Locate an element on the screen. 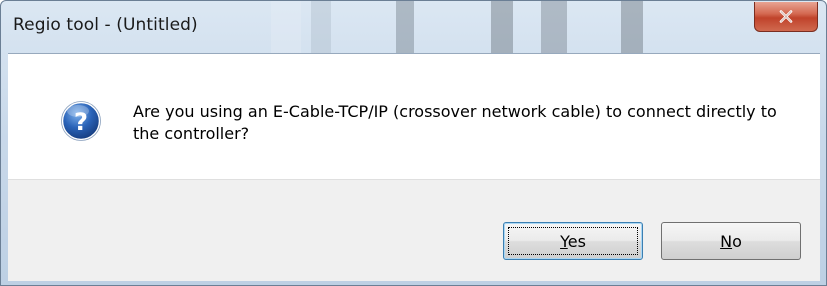  close-button is located at coordinates (786, 17).